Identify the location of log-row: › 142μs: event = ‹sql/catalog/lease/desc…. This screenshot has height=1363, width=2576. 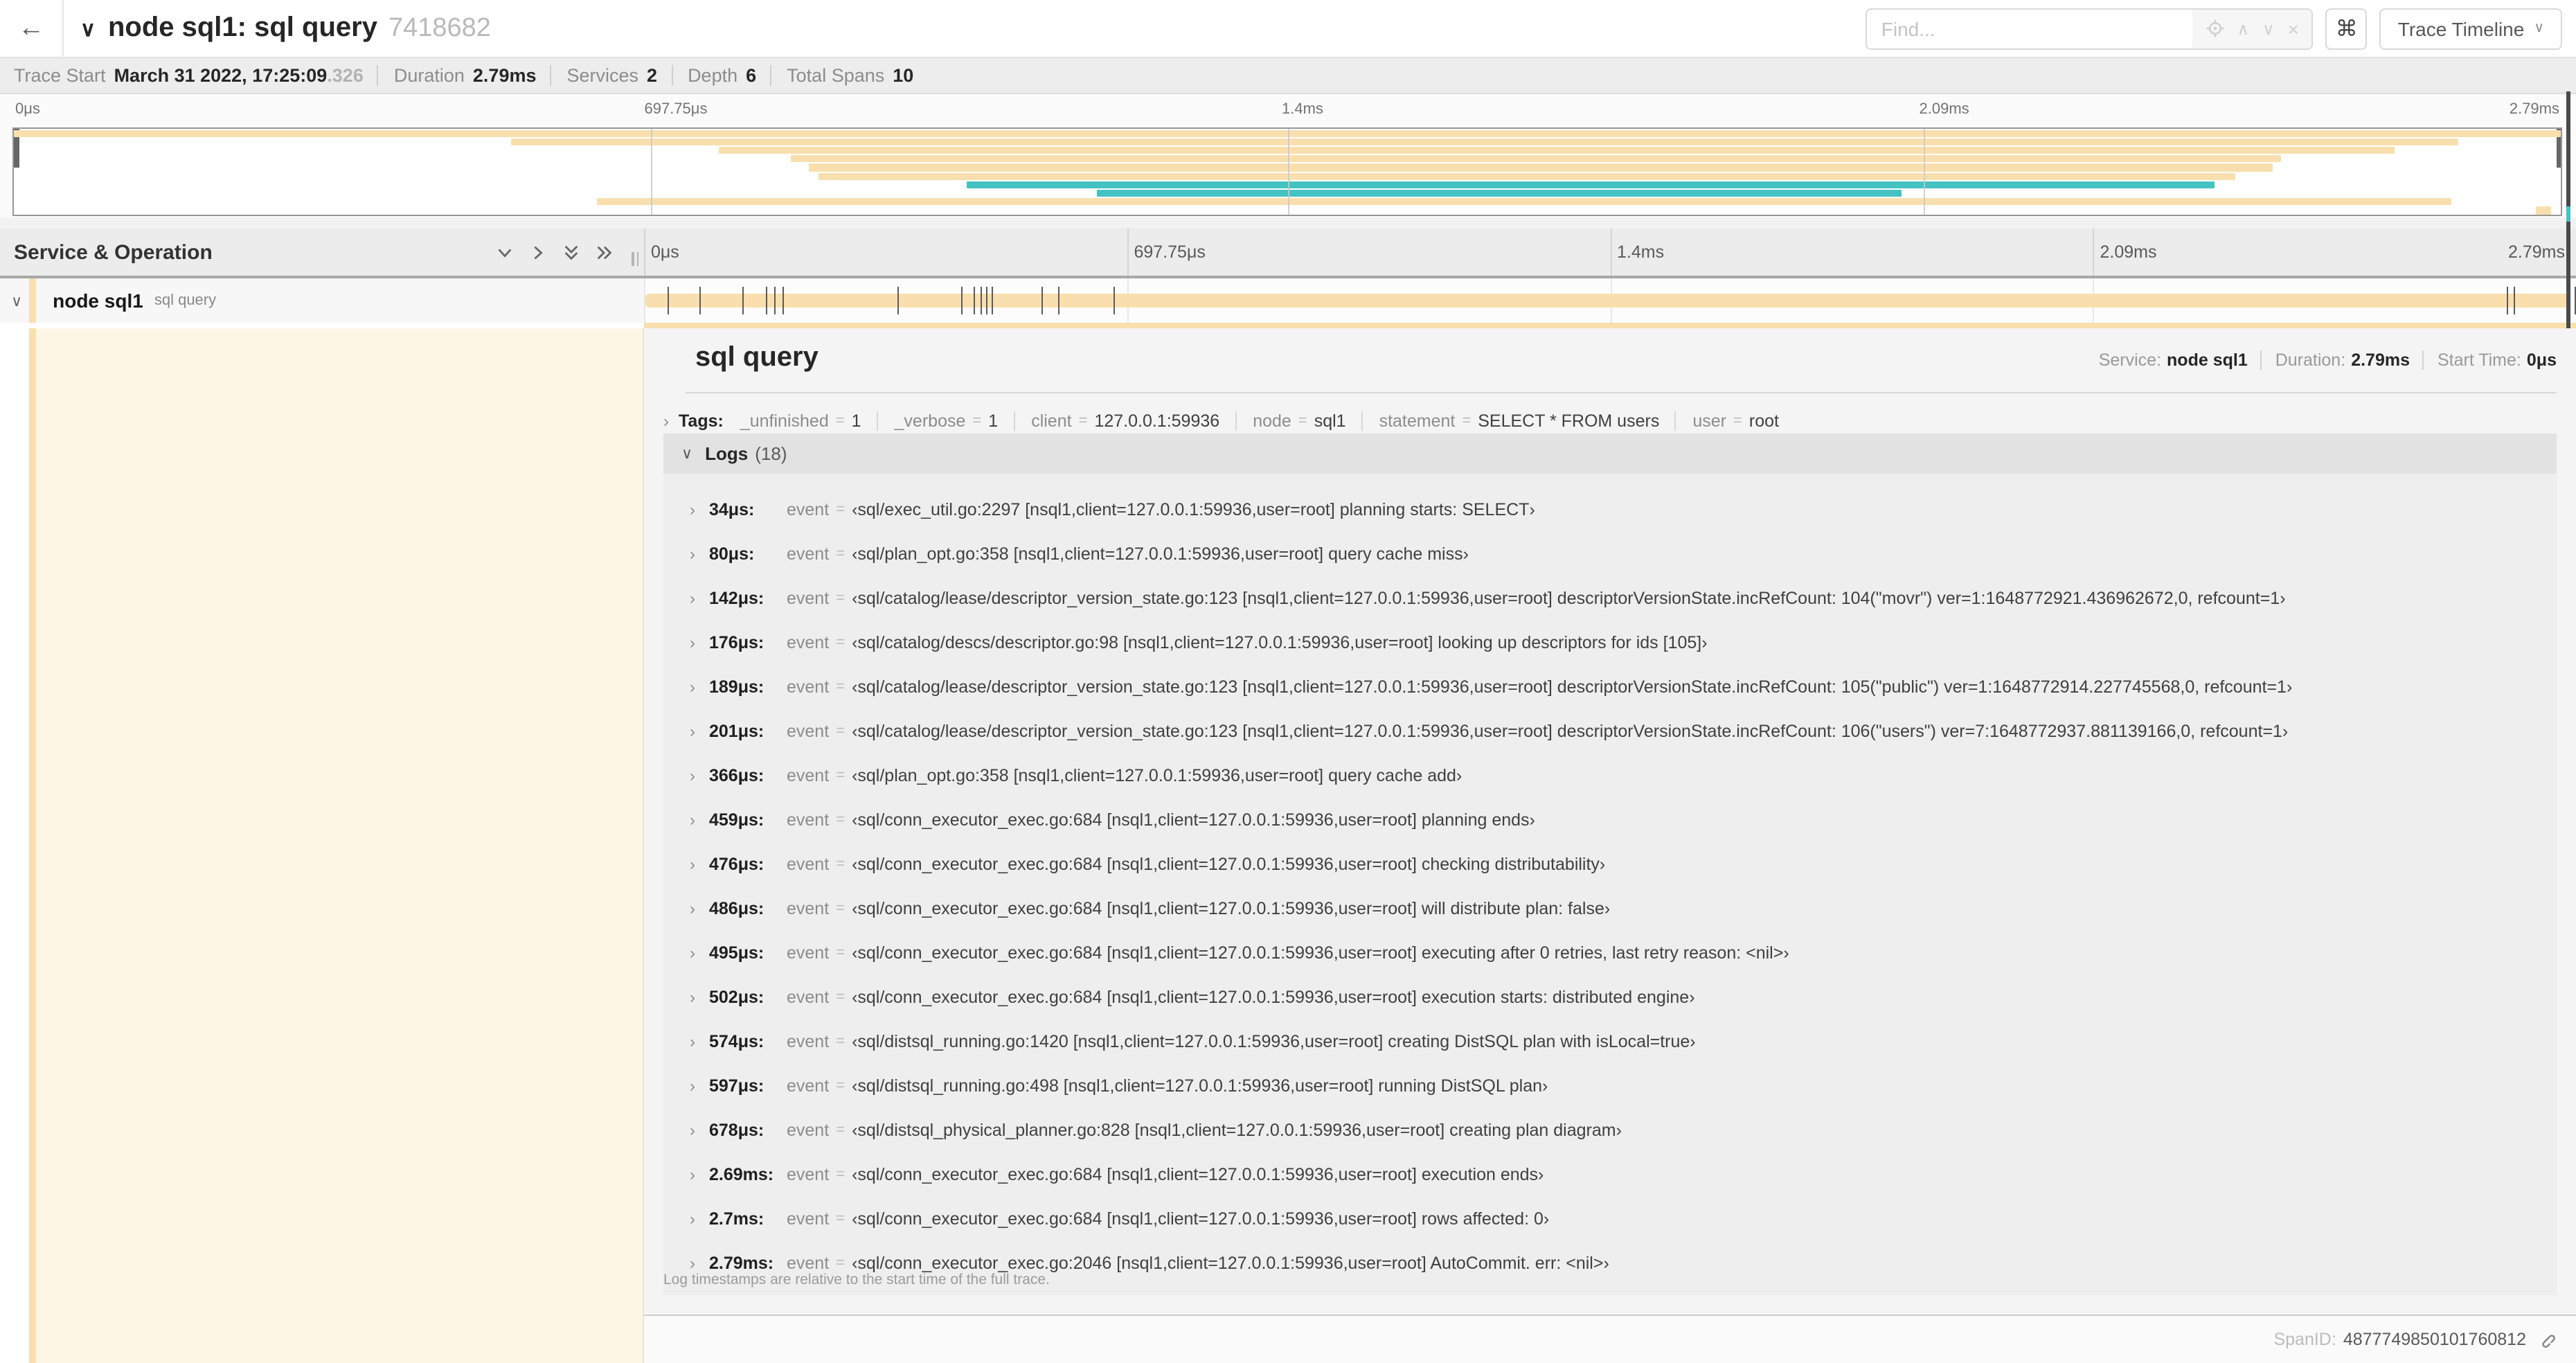
(1610, 599).